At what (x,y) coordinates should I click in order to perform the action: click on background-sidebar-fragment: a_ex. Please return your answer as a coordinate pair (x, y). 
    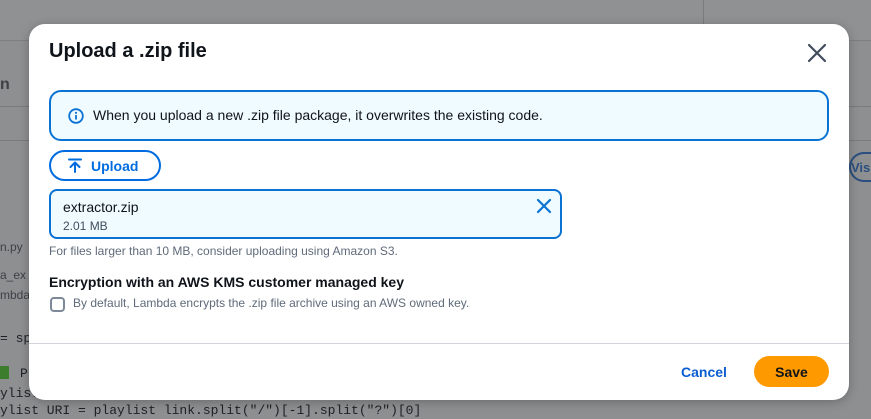
    Looking at the image, I should click on (13, 275).